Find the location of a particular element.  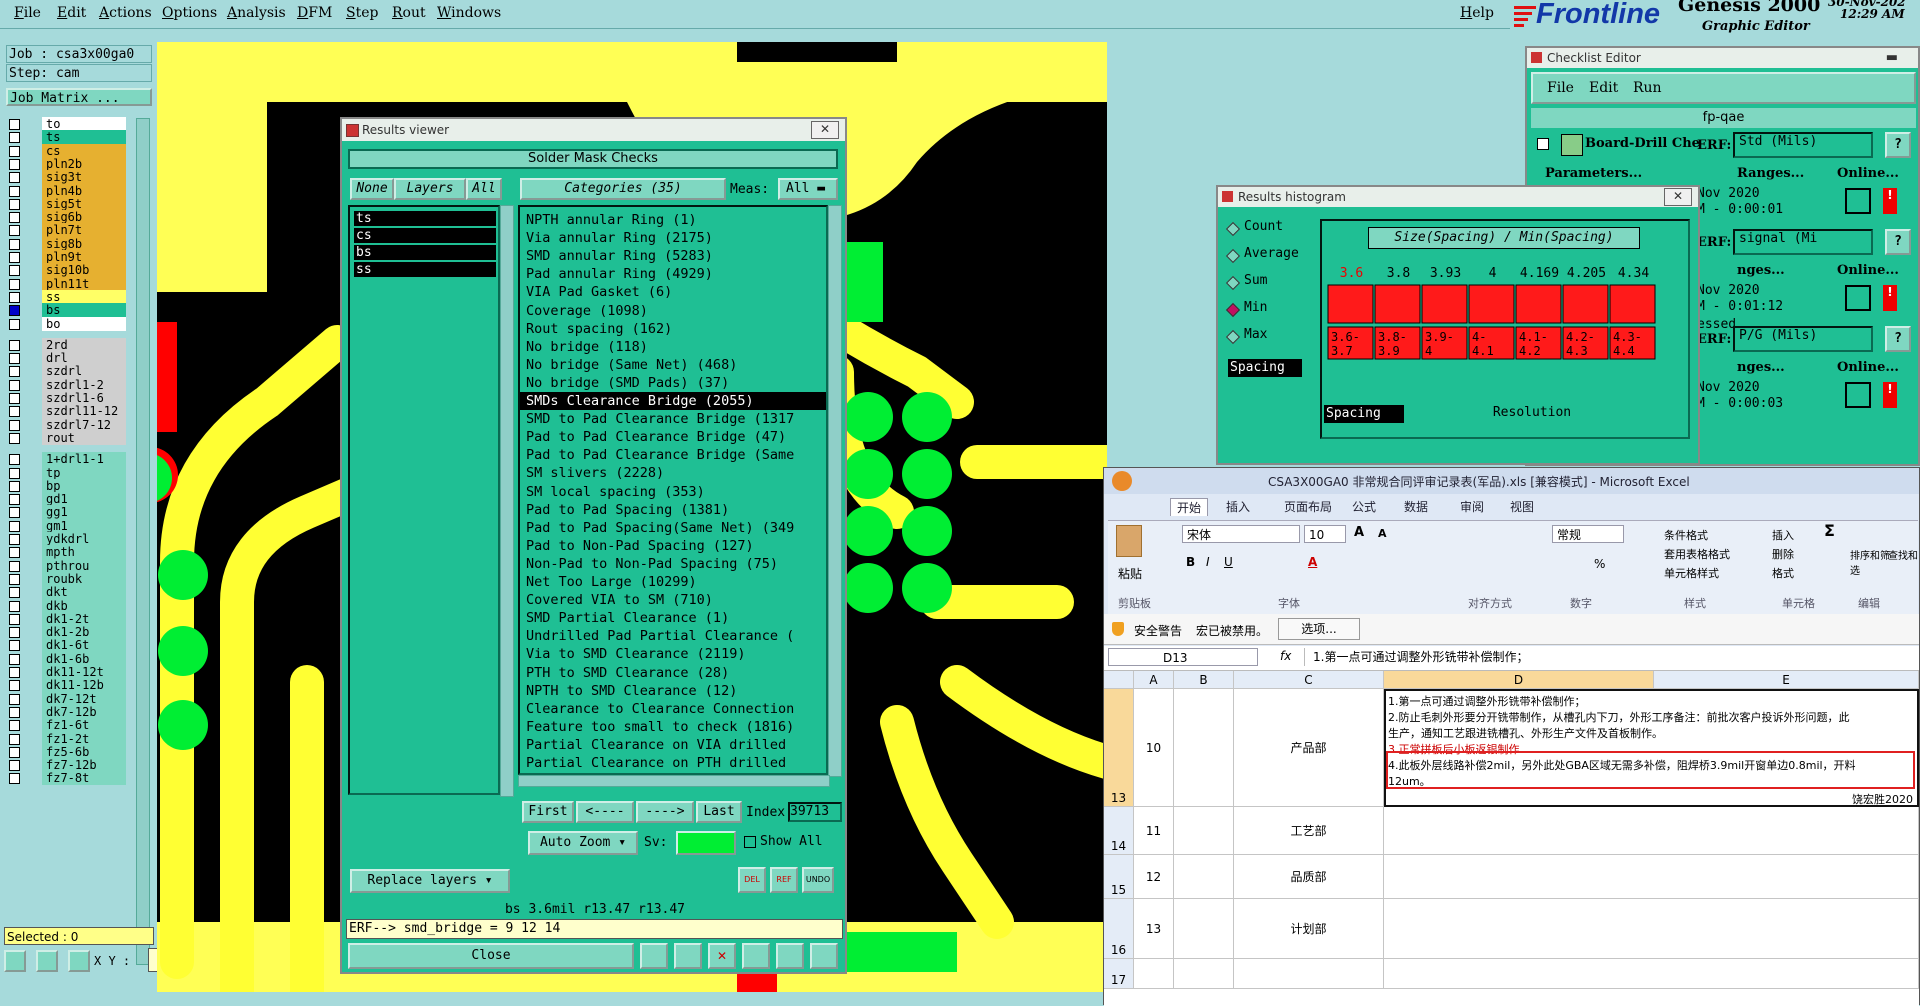

checklist-action-label: Board-Drill Che is located at coordinates (1642, 143).